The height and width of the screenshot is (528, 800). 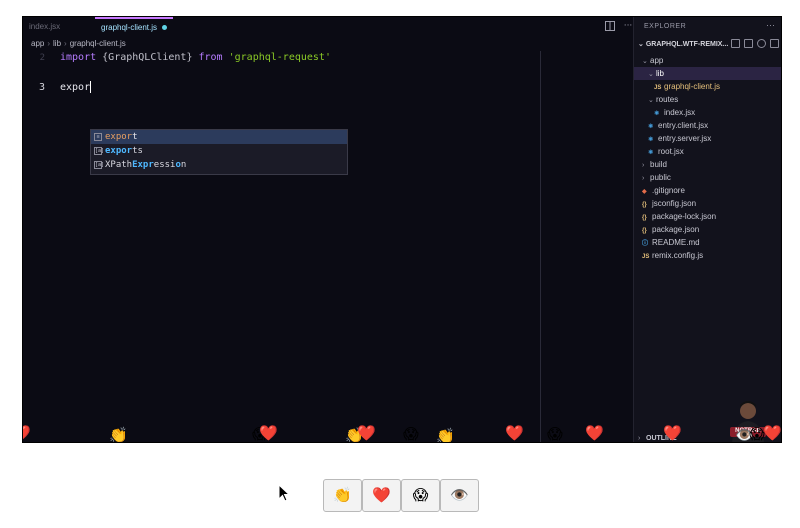 I want to click on suggestion-item: [a] exports, so click(x=219, y=151).